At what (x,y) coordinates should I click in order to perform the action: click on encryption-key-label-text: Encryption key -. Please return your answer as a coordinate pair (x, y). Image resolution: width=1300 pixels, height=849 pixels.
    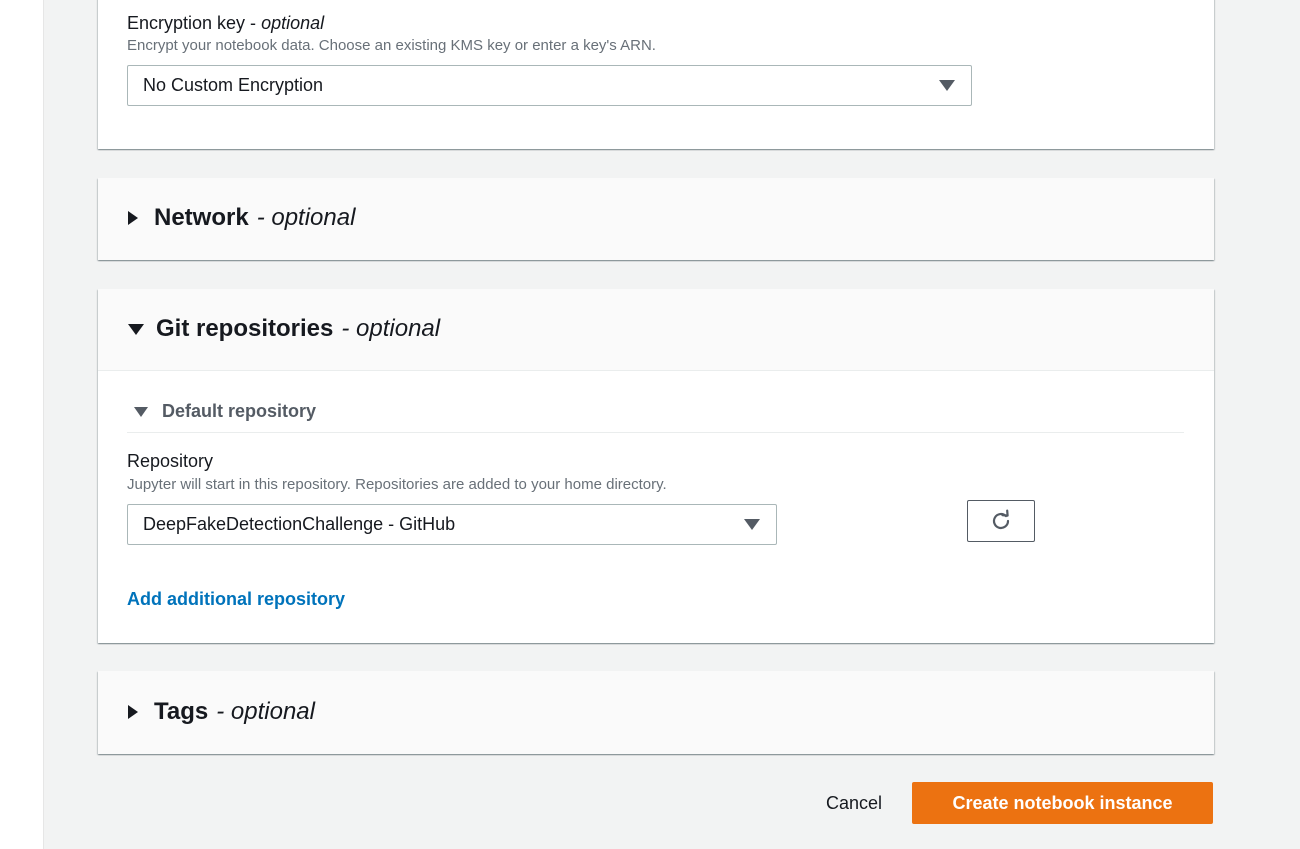
    Looking at the image, I should click on (194, 23).